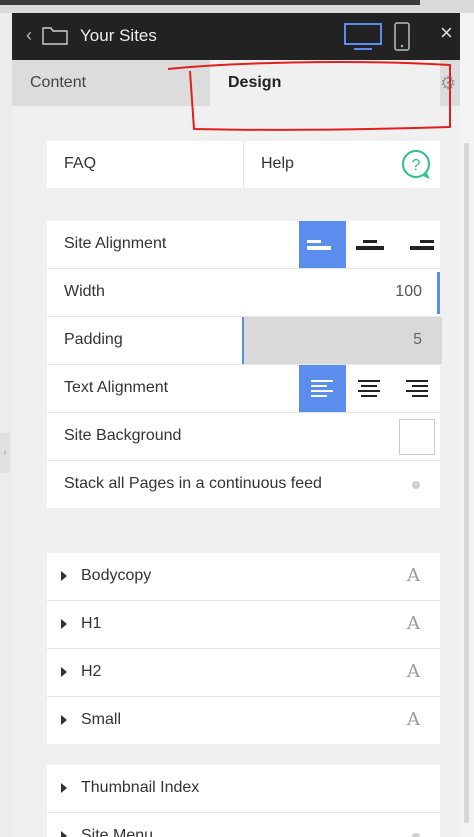 This screenshot has height=837, width=474. What do you see at coordinates (243, 389) in the screenshot?
I see `text-alignment-row: Text Alignment` at bounding box center [243, 389].